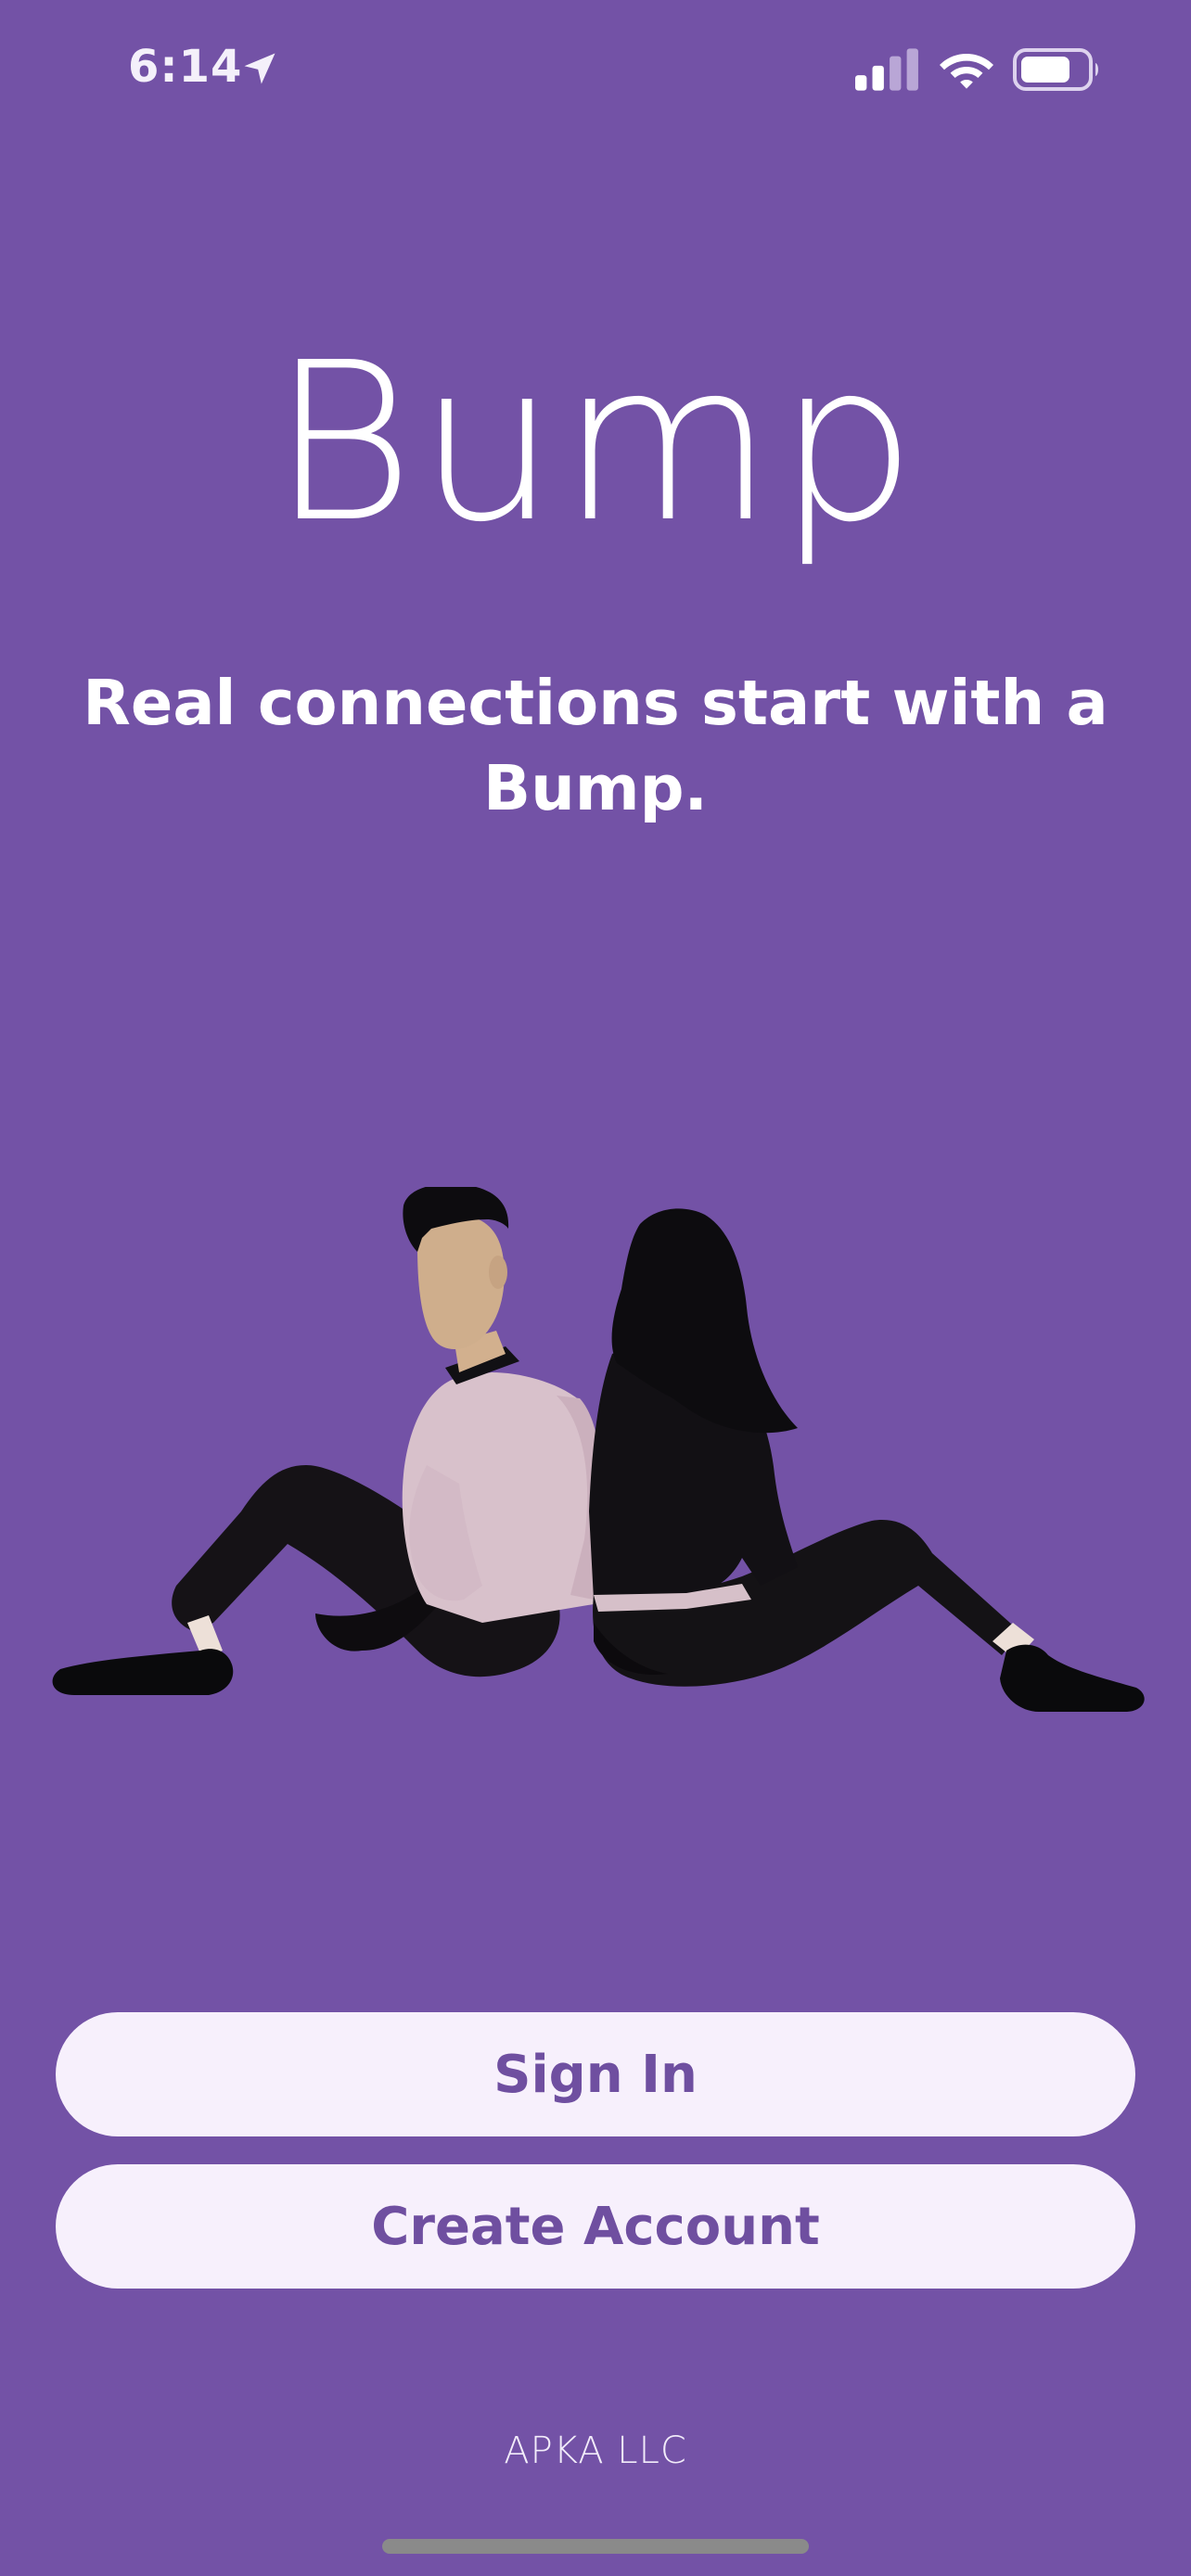 Image resolution: width=1191 pixels, height=2576 pixels. I want to click on man-figure, so click(327, 1441).